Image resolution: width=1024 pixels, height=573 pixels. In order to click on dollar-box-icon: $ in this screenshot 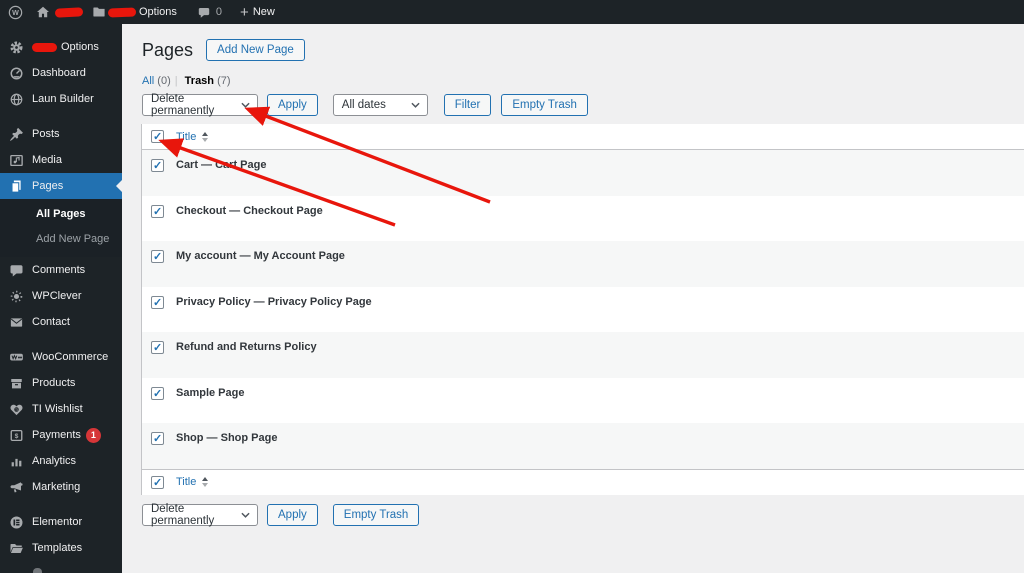, I will do `click(16, 435)`.